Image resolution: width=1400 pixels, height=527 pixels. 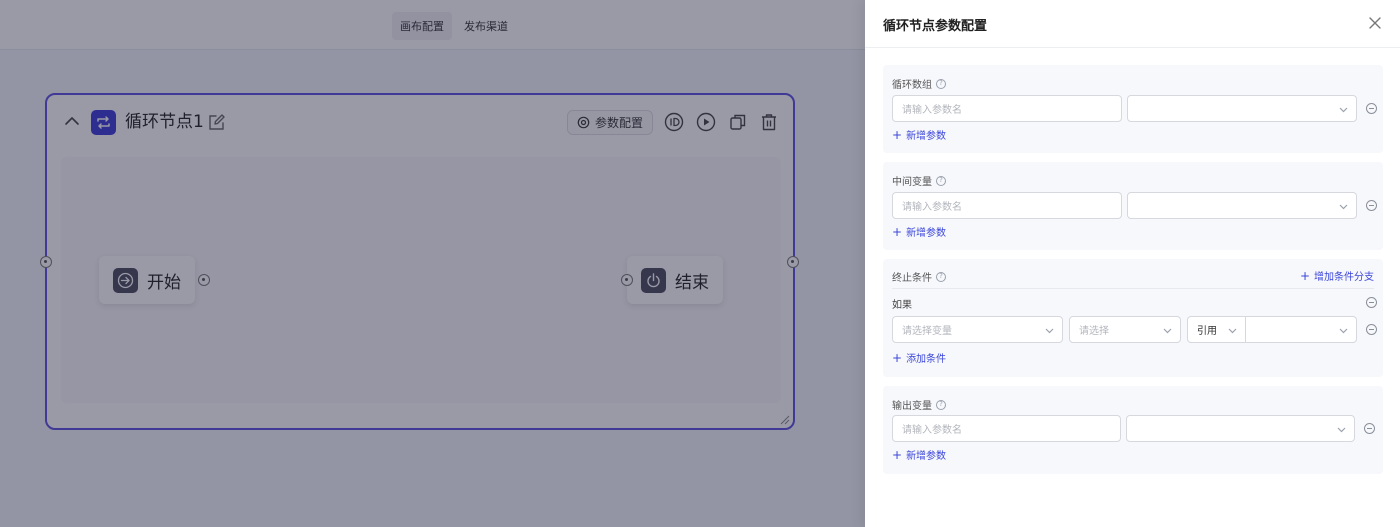 I want to click on add-output-param-button: + 新增参数, so click(x=919, y=455).